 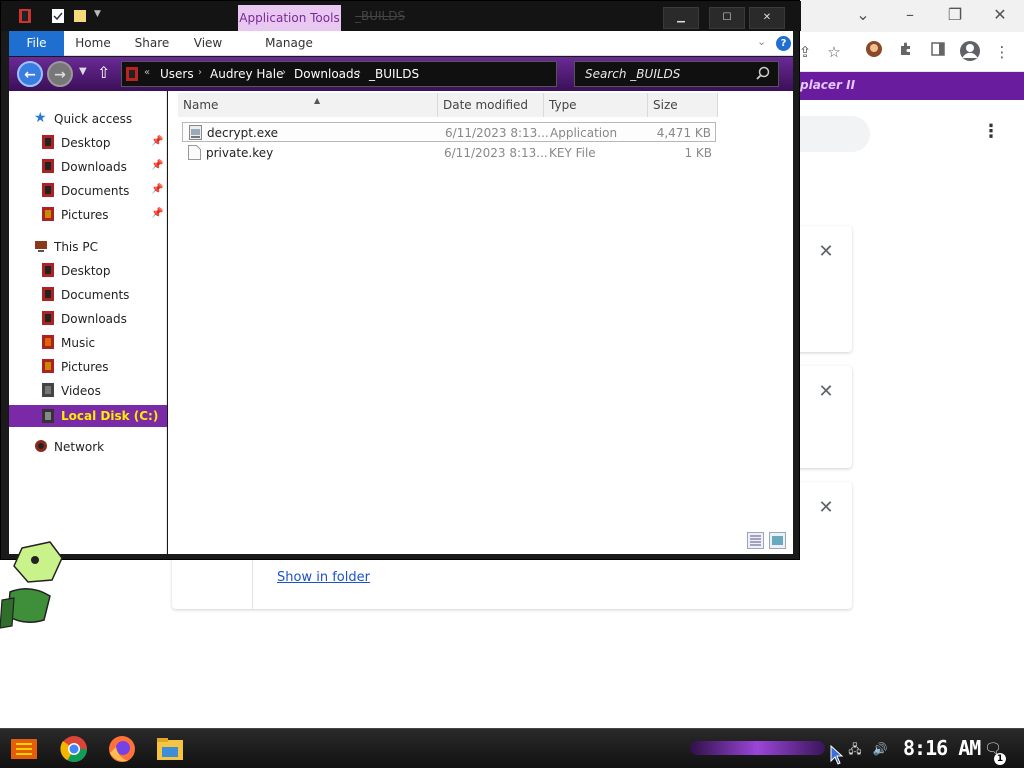 What do you see at coordinates (757, 748) in the screenshot?
I see `taskbar-decoration` at bounding box center [757, 748].